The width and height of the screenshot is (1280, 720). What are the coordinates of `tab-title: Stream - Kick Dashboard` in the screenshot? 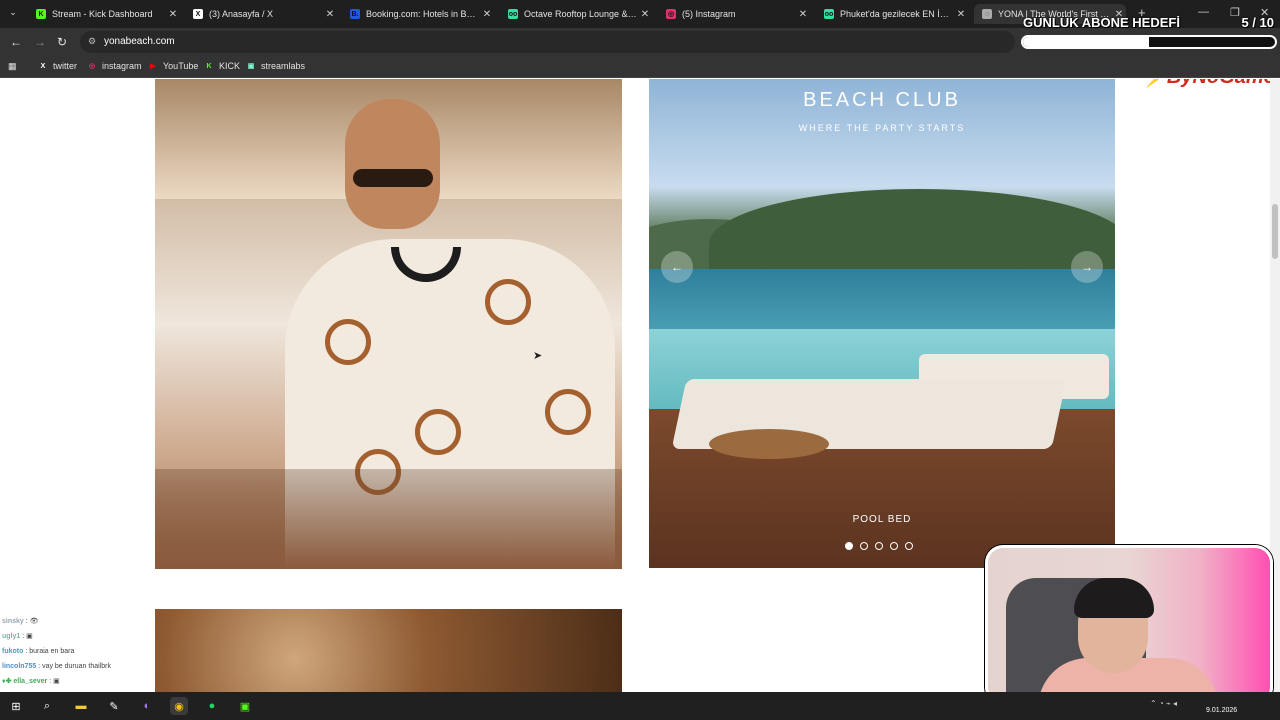 It's located at (102, 14).